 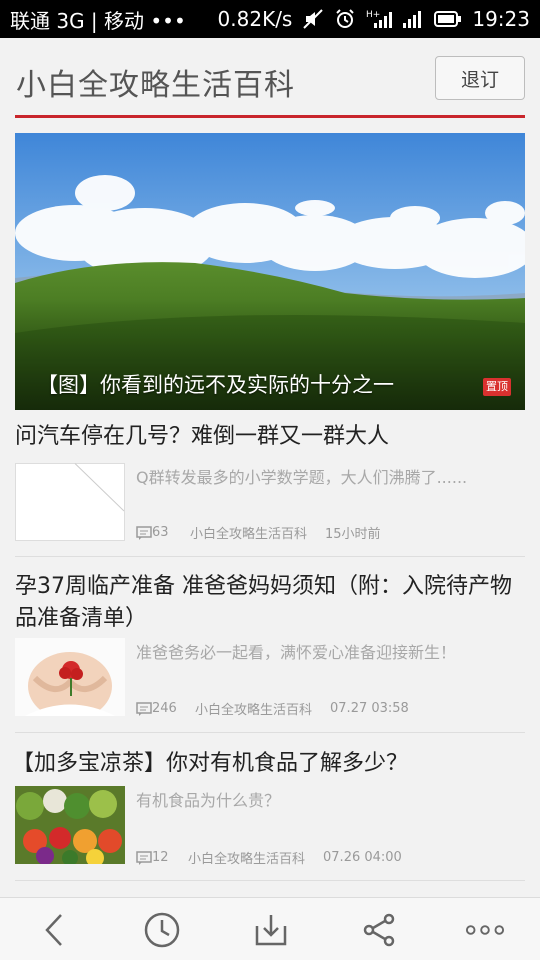 I want to click on back-icon, so click(x=53, y=930).